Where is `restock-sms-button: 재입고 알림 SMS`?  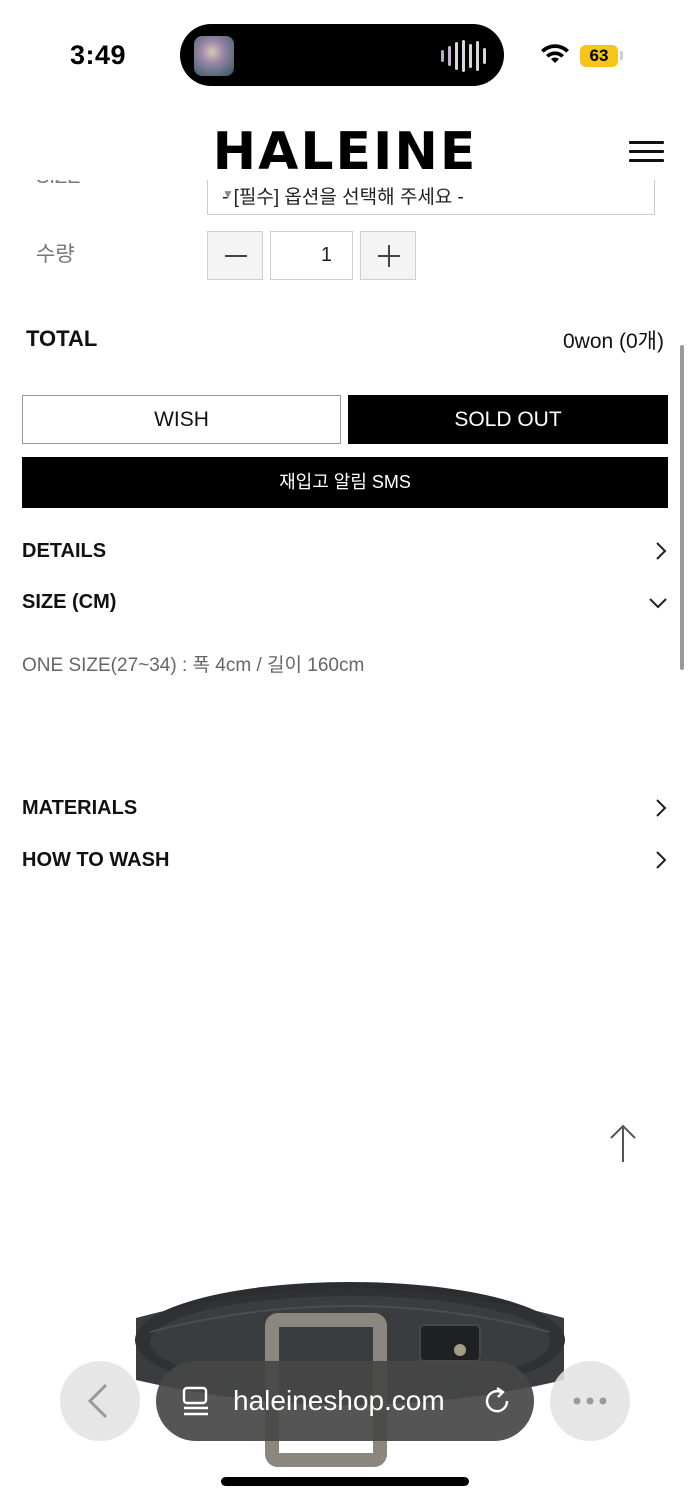
restock-sms-button: 재입고 알림 SMS is located at coordinates (345, 482).